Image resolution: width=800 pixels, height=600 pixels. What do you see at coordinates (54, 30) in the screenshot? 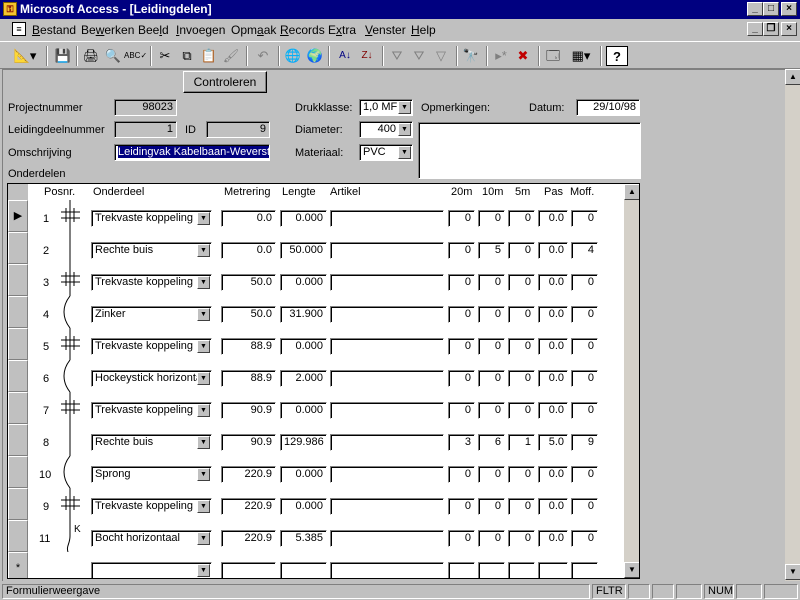
I see `menu-bestand: Bestand` at bounding box center [54, 30].